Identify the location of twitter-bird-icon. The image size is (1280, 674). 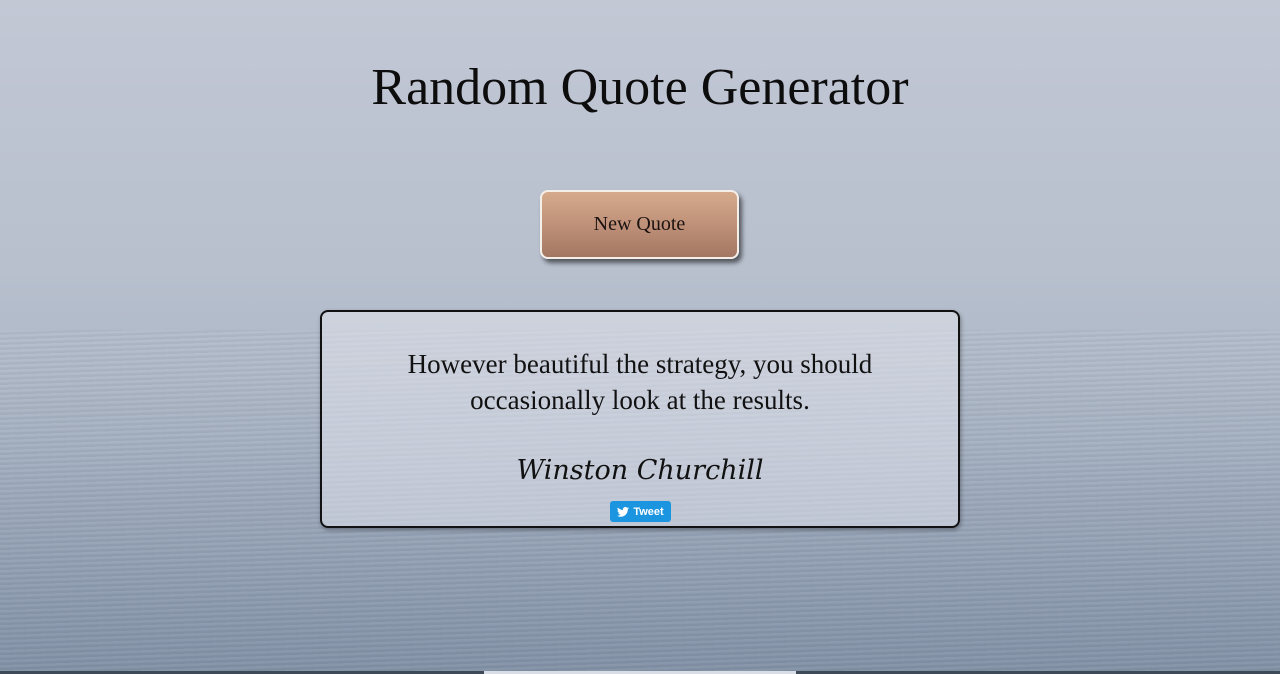
(623, 511).